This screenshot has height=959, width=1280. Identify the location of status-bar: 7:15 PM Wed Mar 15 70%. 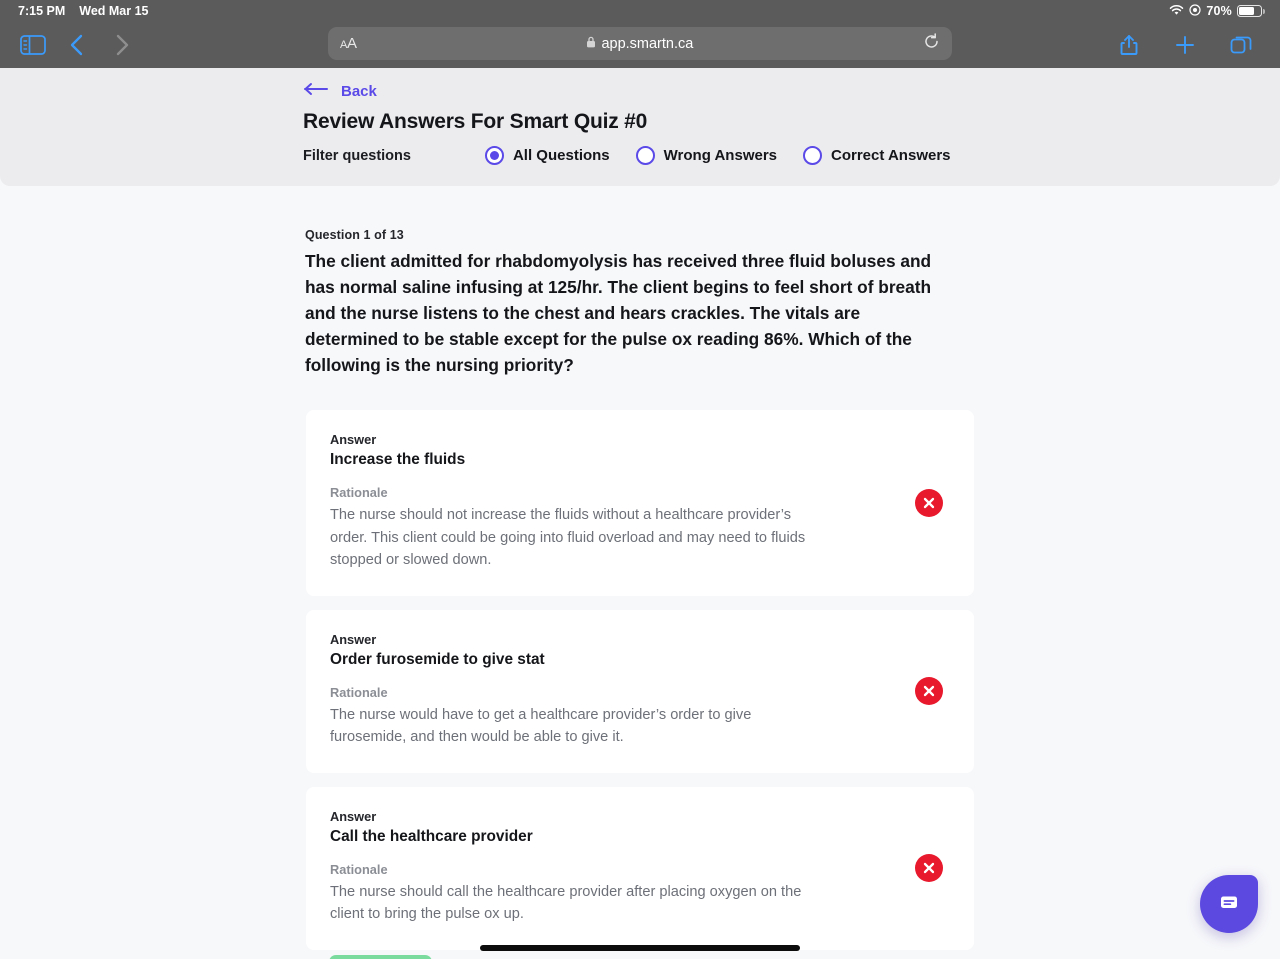
(640, 11).